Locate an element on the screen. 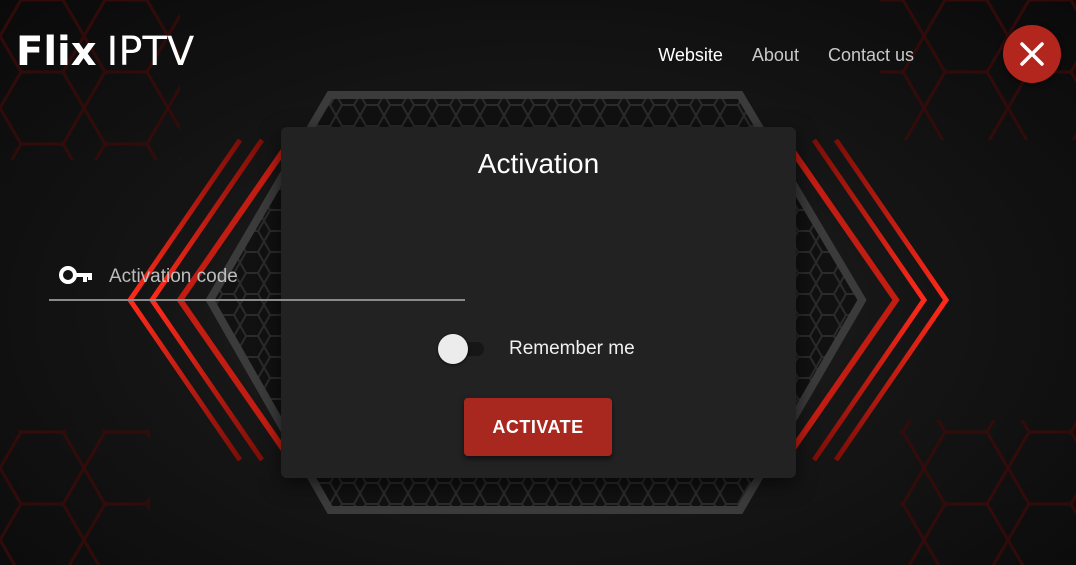  toggle-thumb is located at coordinates (453, 349).